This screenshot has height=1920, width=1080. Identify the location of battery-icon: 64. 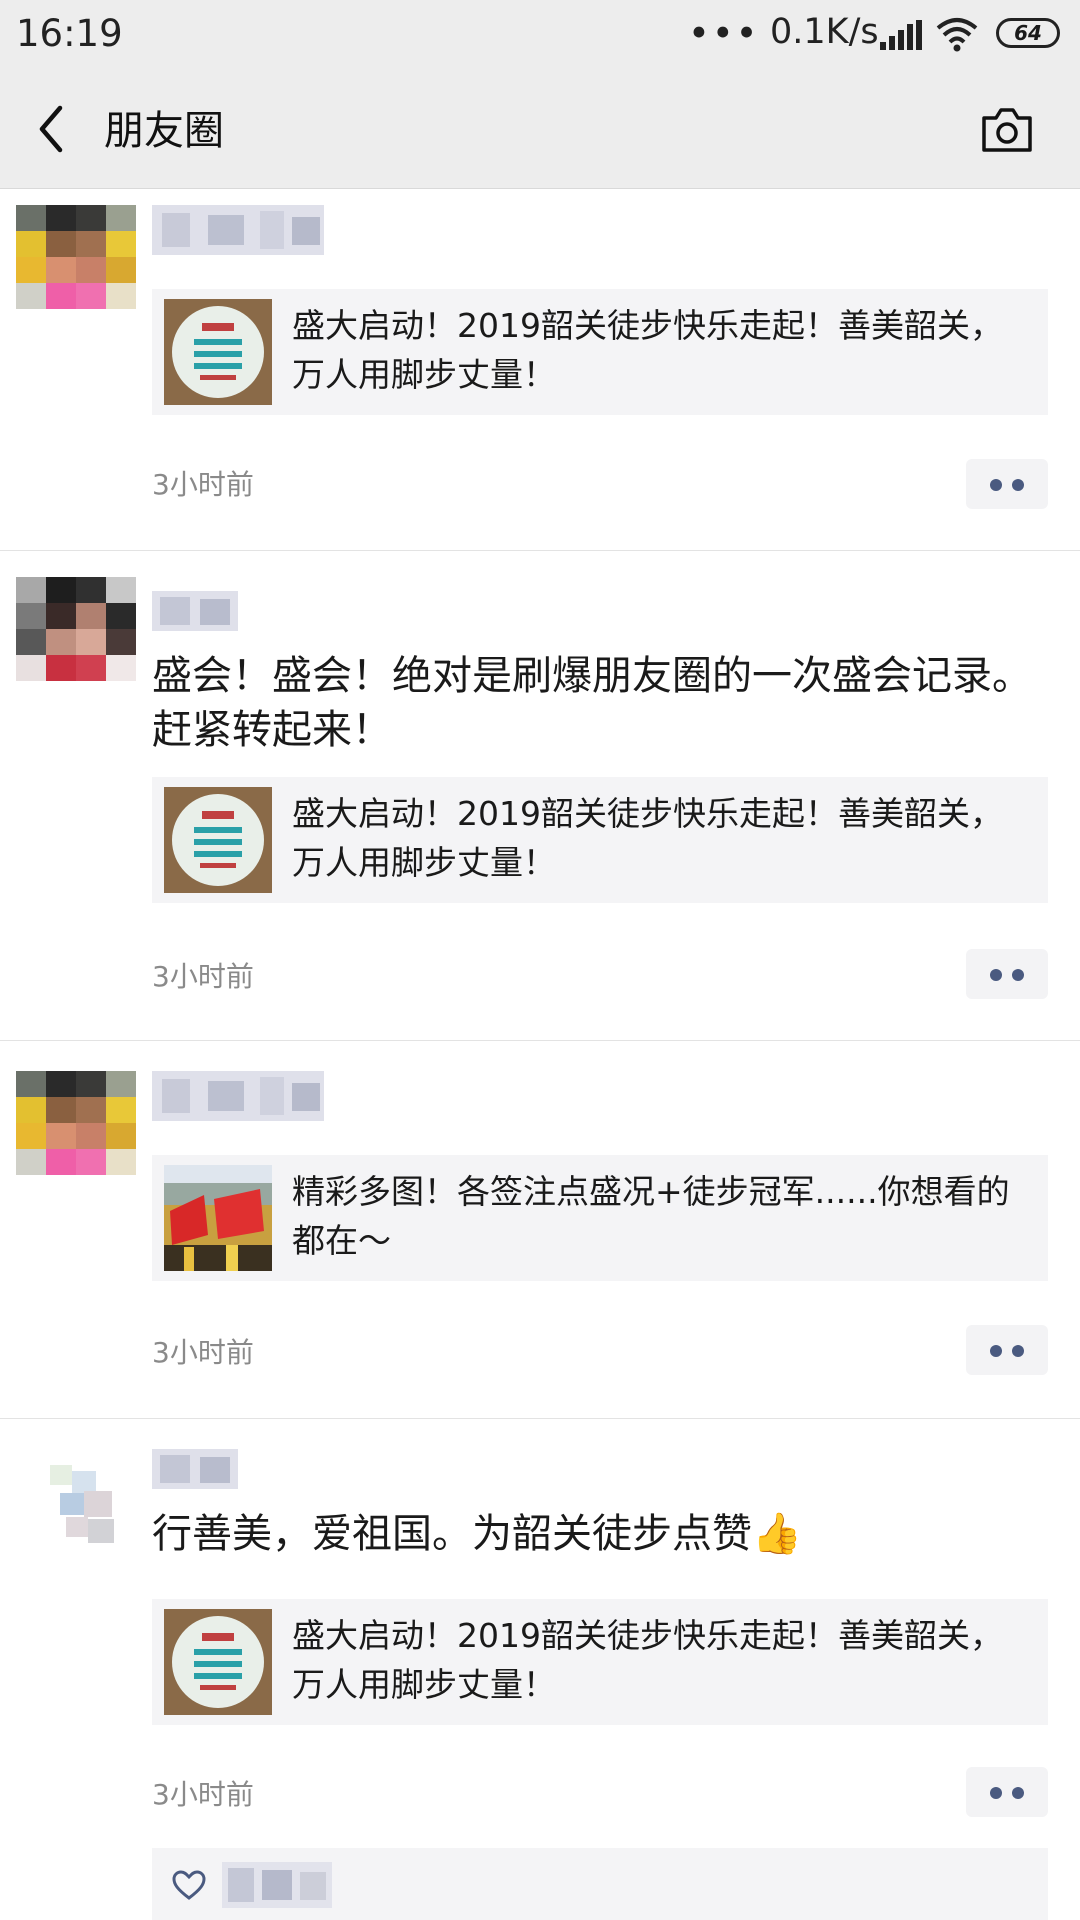
(1028, 33).